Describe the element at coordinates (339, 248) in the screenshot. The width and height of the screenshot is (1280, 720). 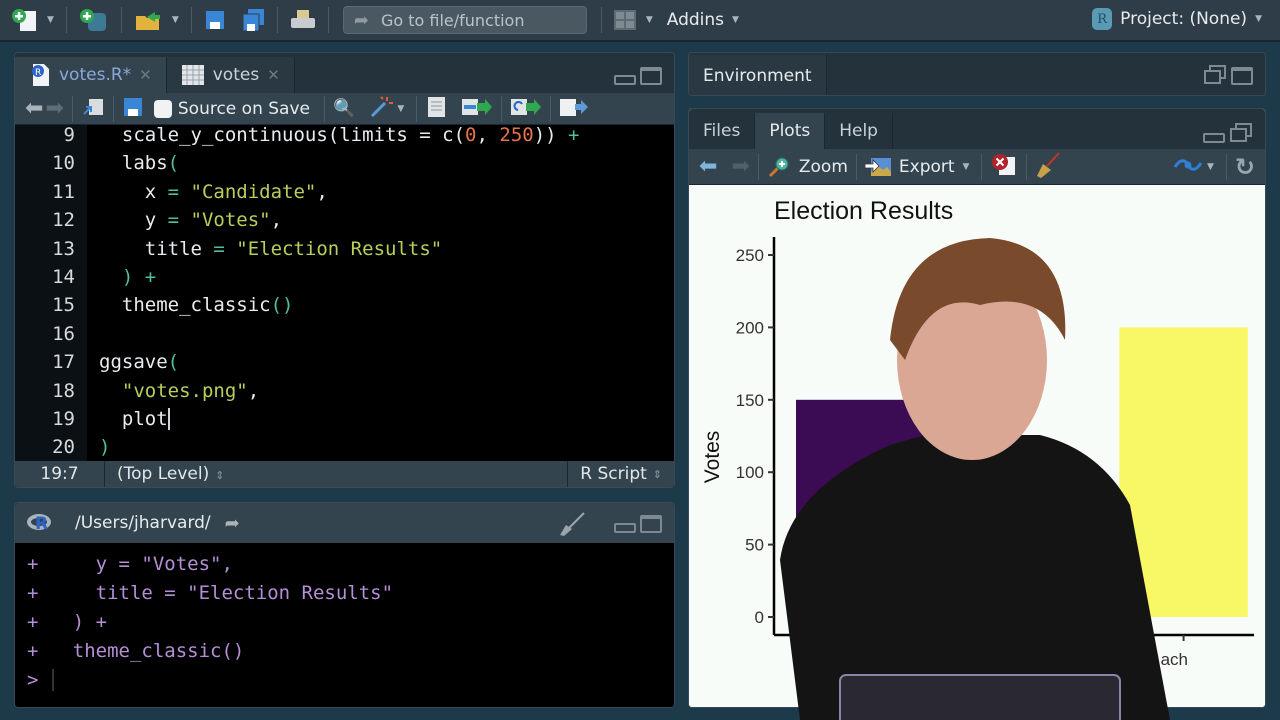
I see `code-token: "Election Results"` at that location.